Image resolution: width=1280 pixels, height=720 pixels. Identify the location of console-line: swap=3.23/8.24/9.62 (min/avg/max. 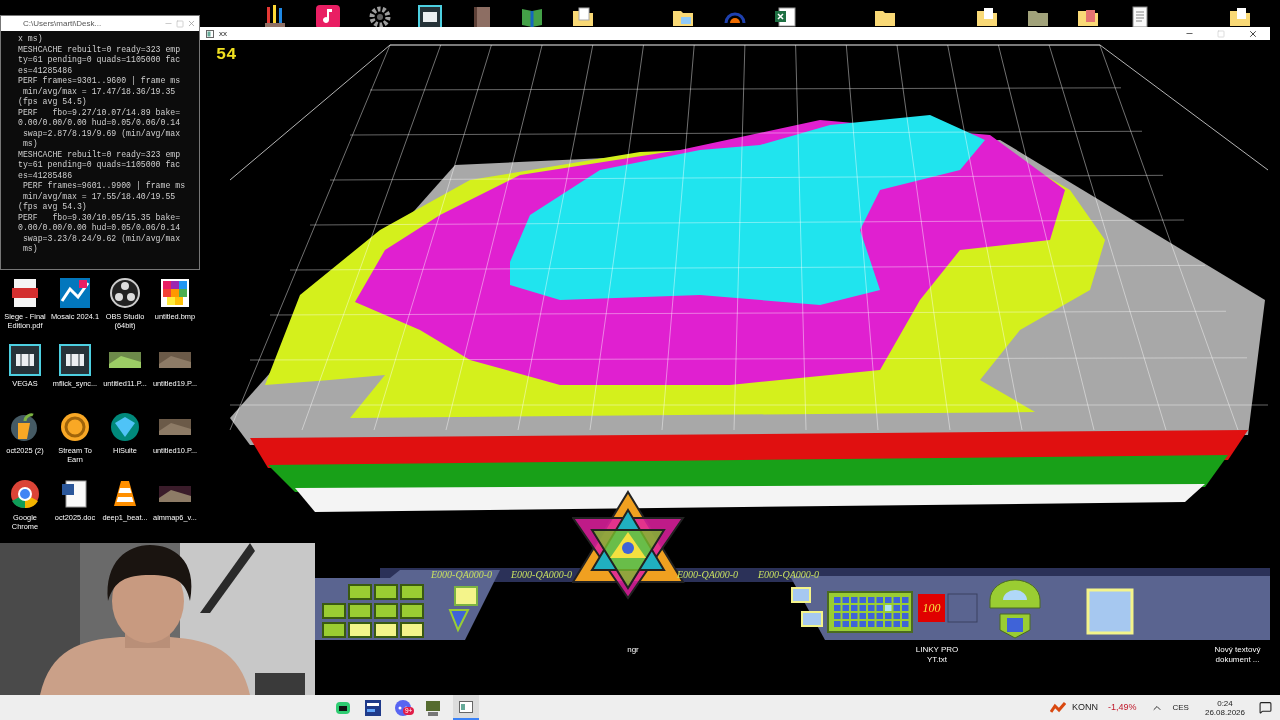
(101, 238).